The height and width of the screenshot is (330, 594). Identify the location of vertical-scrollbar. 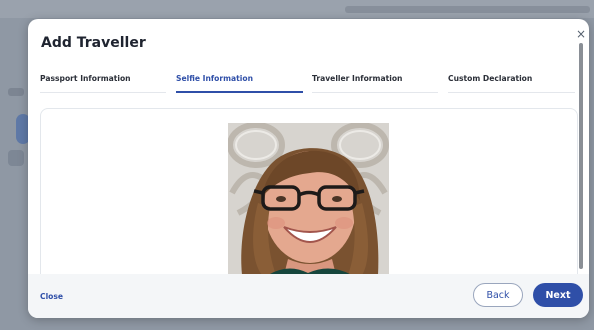
(581, 156).